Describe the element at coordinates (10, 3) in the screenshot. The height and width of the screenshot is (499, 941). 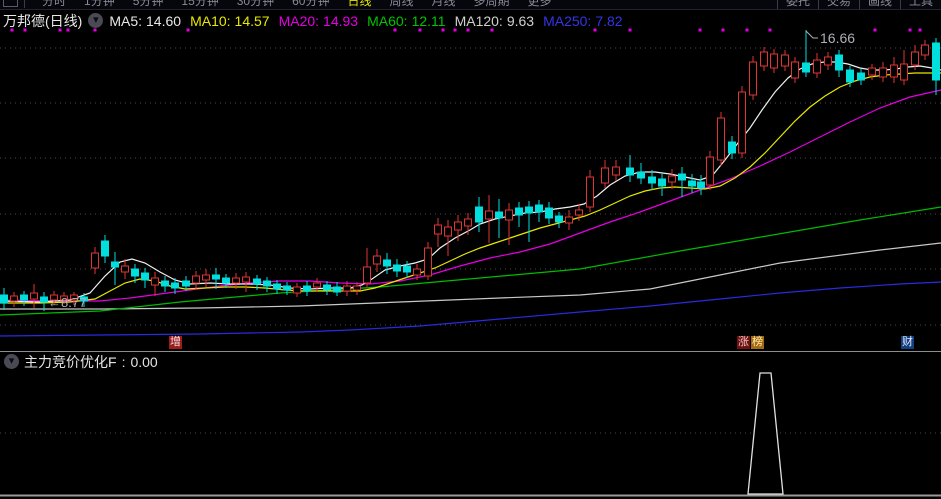
I see `app-grid-icon` at that location.